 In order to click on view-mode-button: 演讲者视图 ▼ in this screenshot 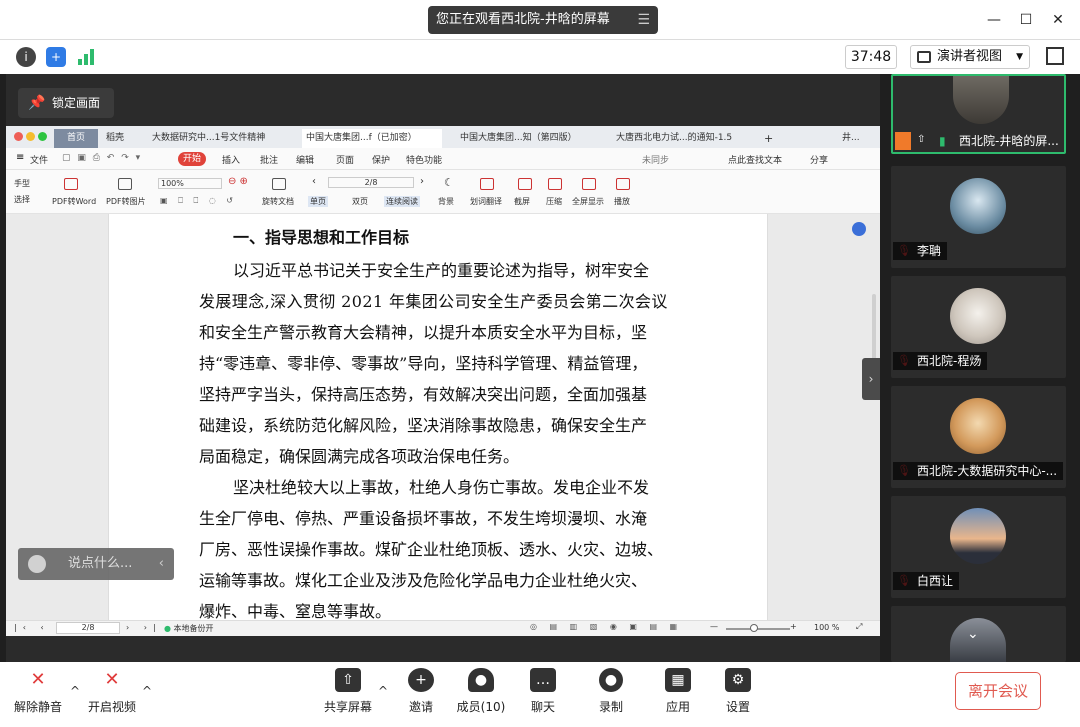, I will do `click(970, 57)`.